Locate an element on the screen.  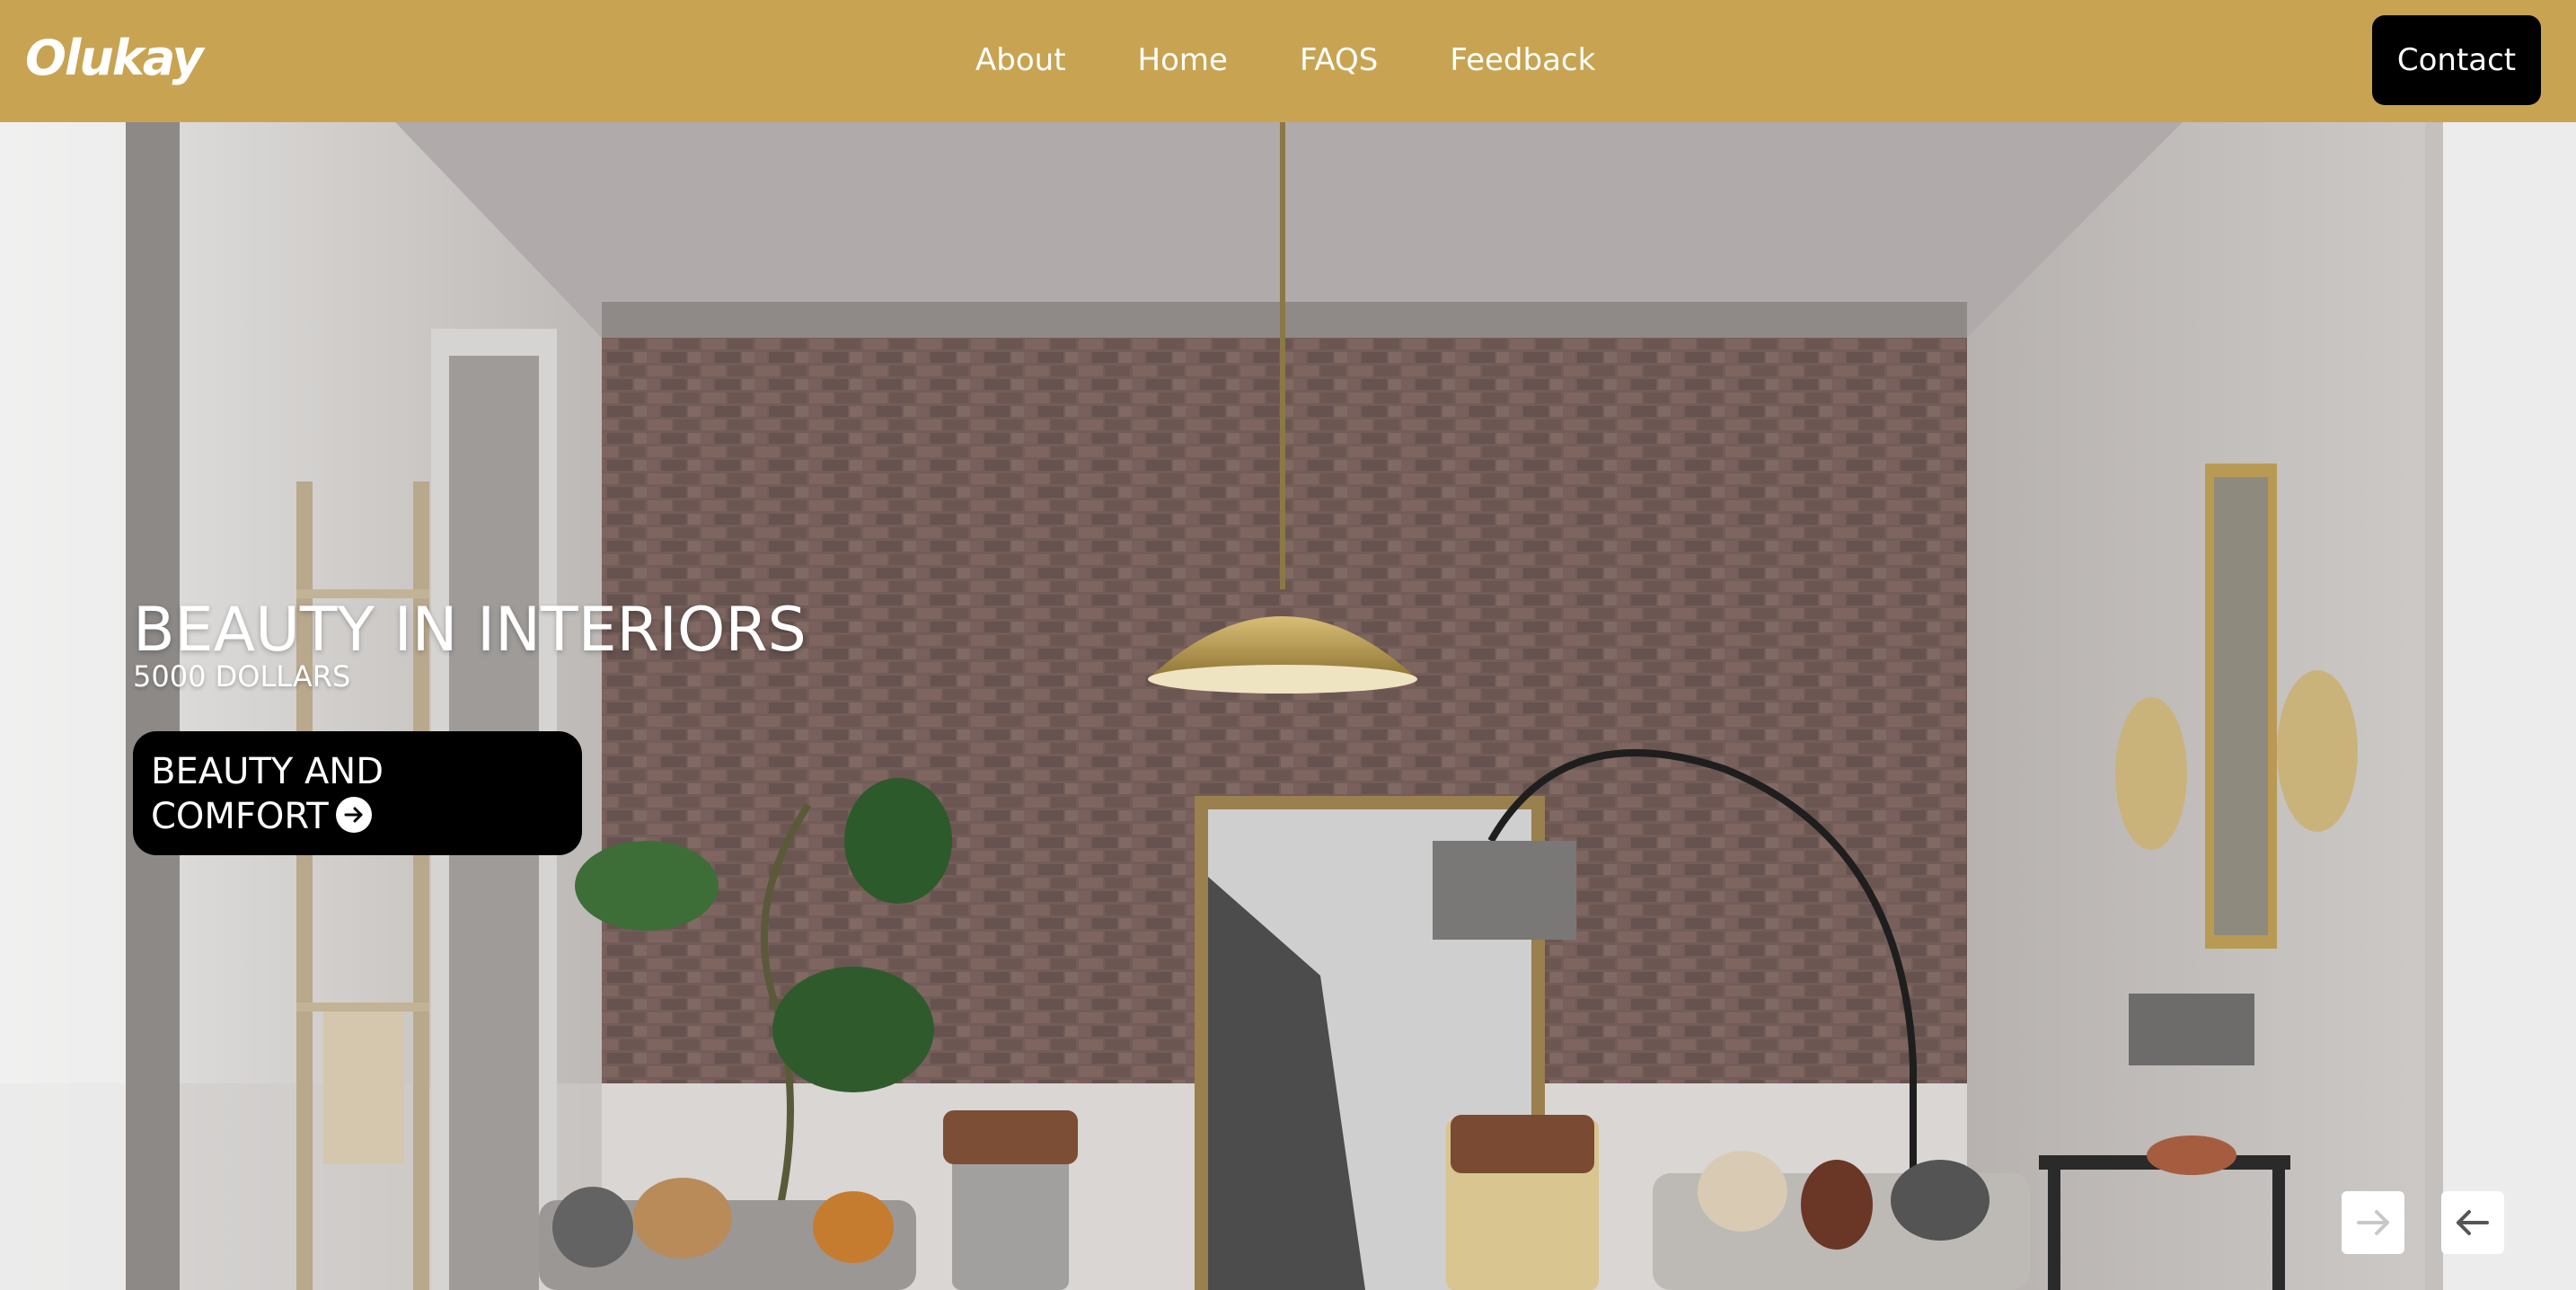
arrow-right-circle-icon is located at coordinates (353, 815).